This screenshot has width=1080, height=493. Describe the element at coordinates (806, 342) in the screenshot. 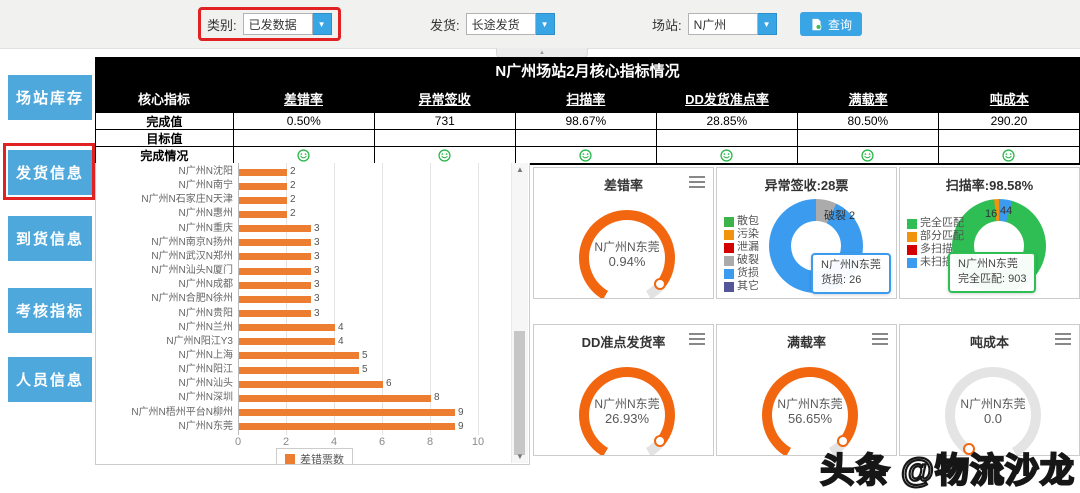

I see `panel-title: 满载率` at that location.